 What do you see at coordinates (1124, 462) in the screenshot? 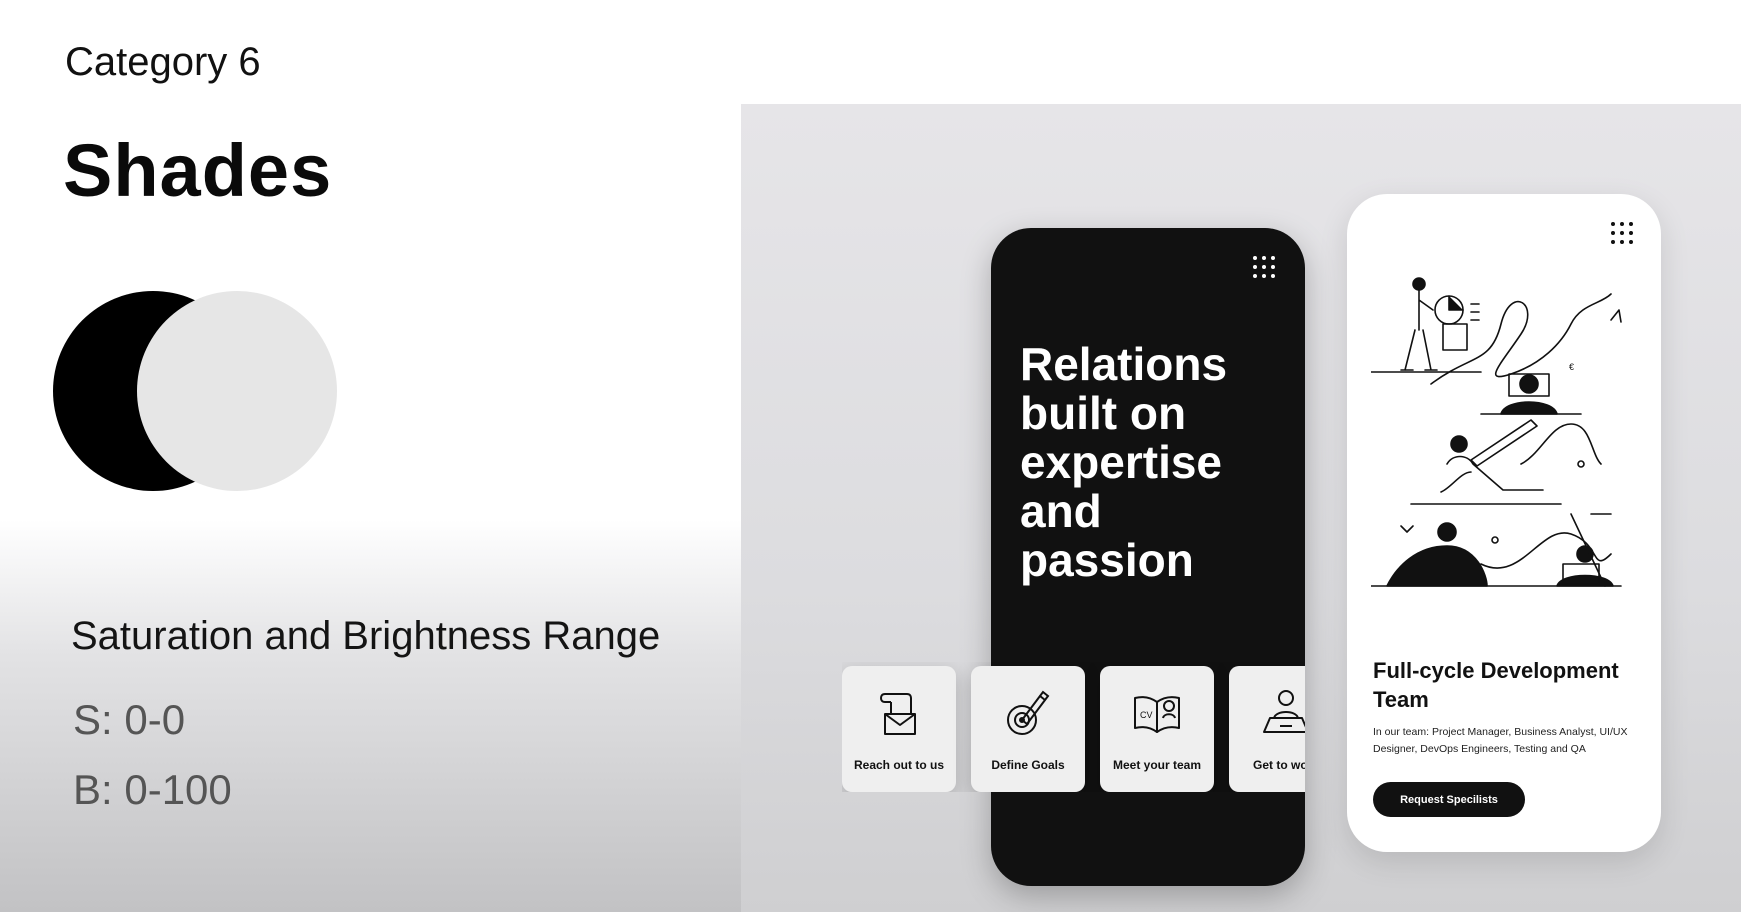
I see `hero-headline: Relations built on expertise and passion` at bounding box center [1124, 462].